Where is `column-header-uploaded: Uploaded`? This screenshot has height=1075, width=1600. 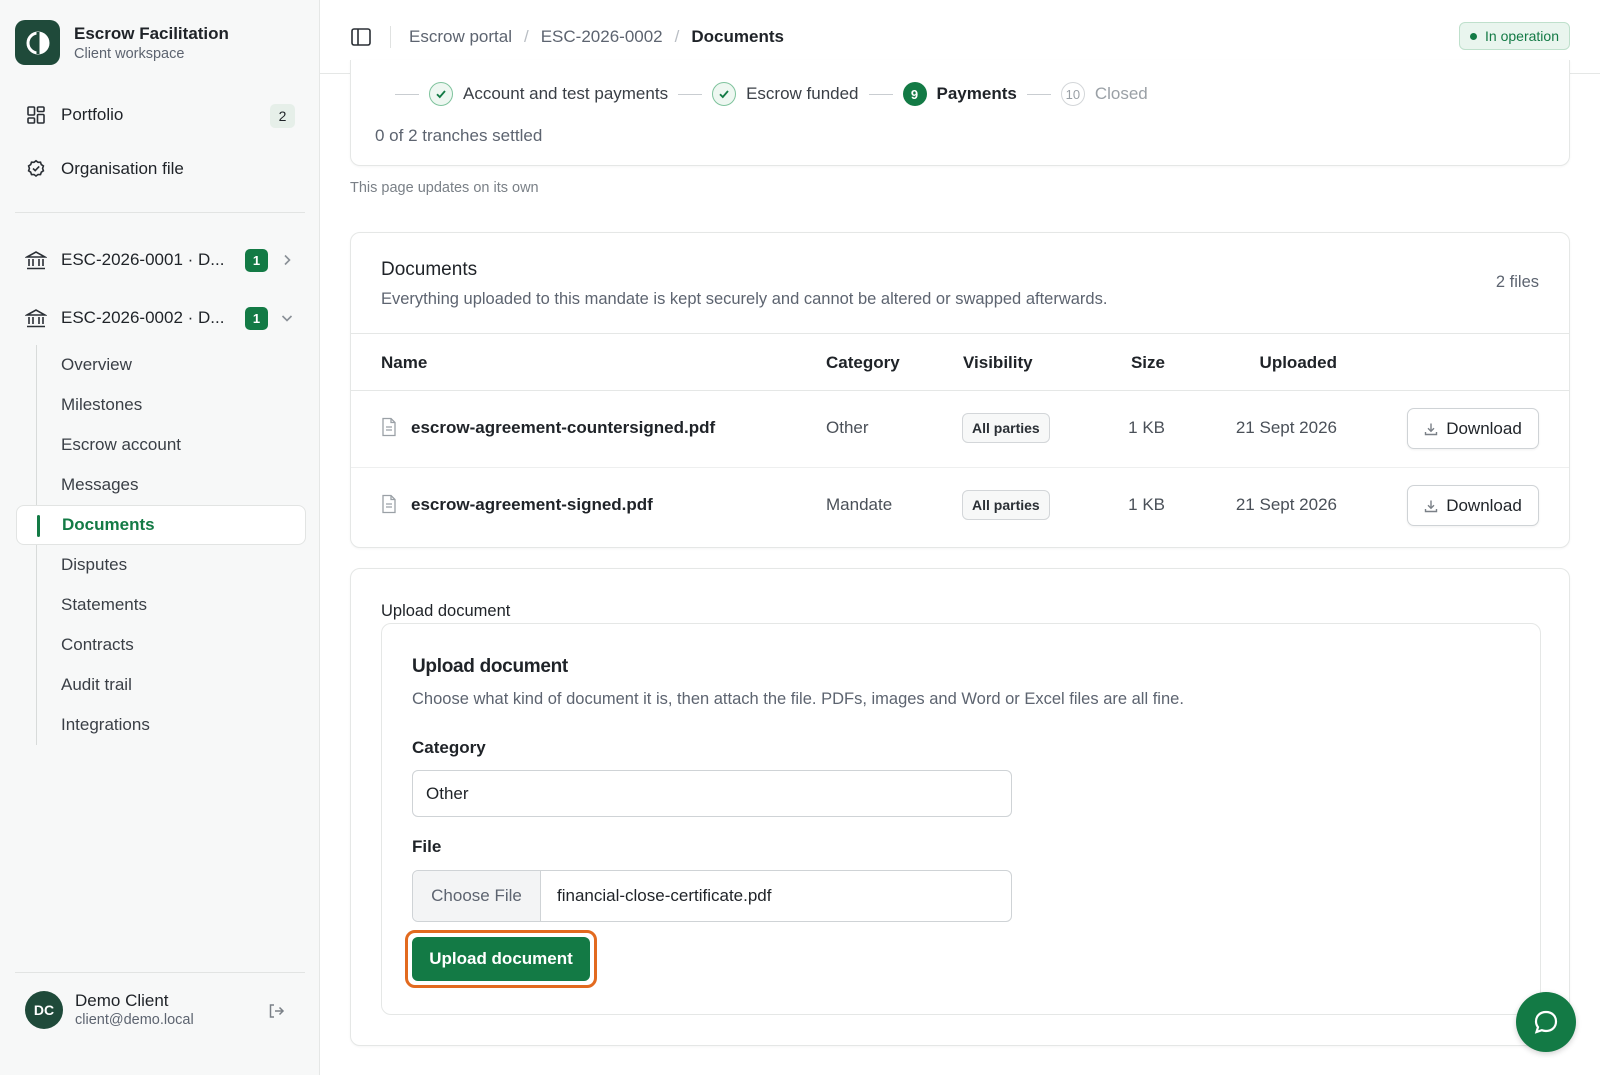
column-header-uploaded: Uploaded is located at coordinates (1298, 362).